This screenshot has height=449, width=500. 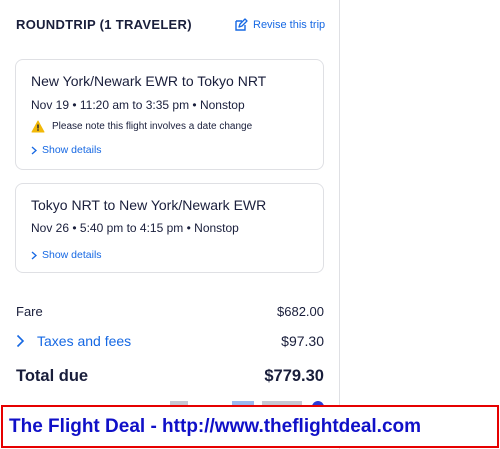 What do you see at coordinates (170, 341) in the screenshot?
I see `taxes-row: Taxes and fees $97.30` at bounding box center [170, 341].